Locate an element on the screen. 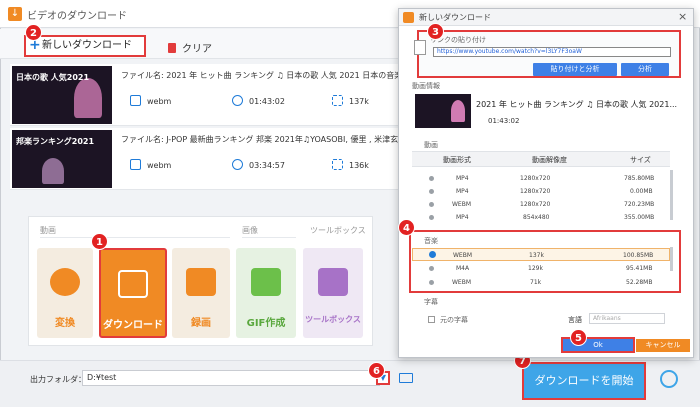 Image resolution: width=700 pixels, height=407 pixels. row-size: 0.00MB is located at coordinates (641, 191).